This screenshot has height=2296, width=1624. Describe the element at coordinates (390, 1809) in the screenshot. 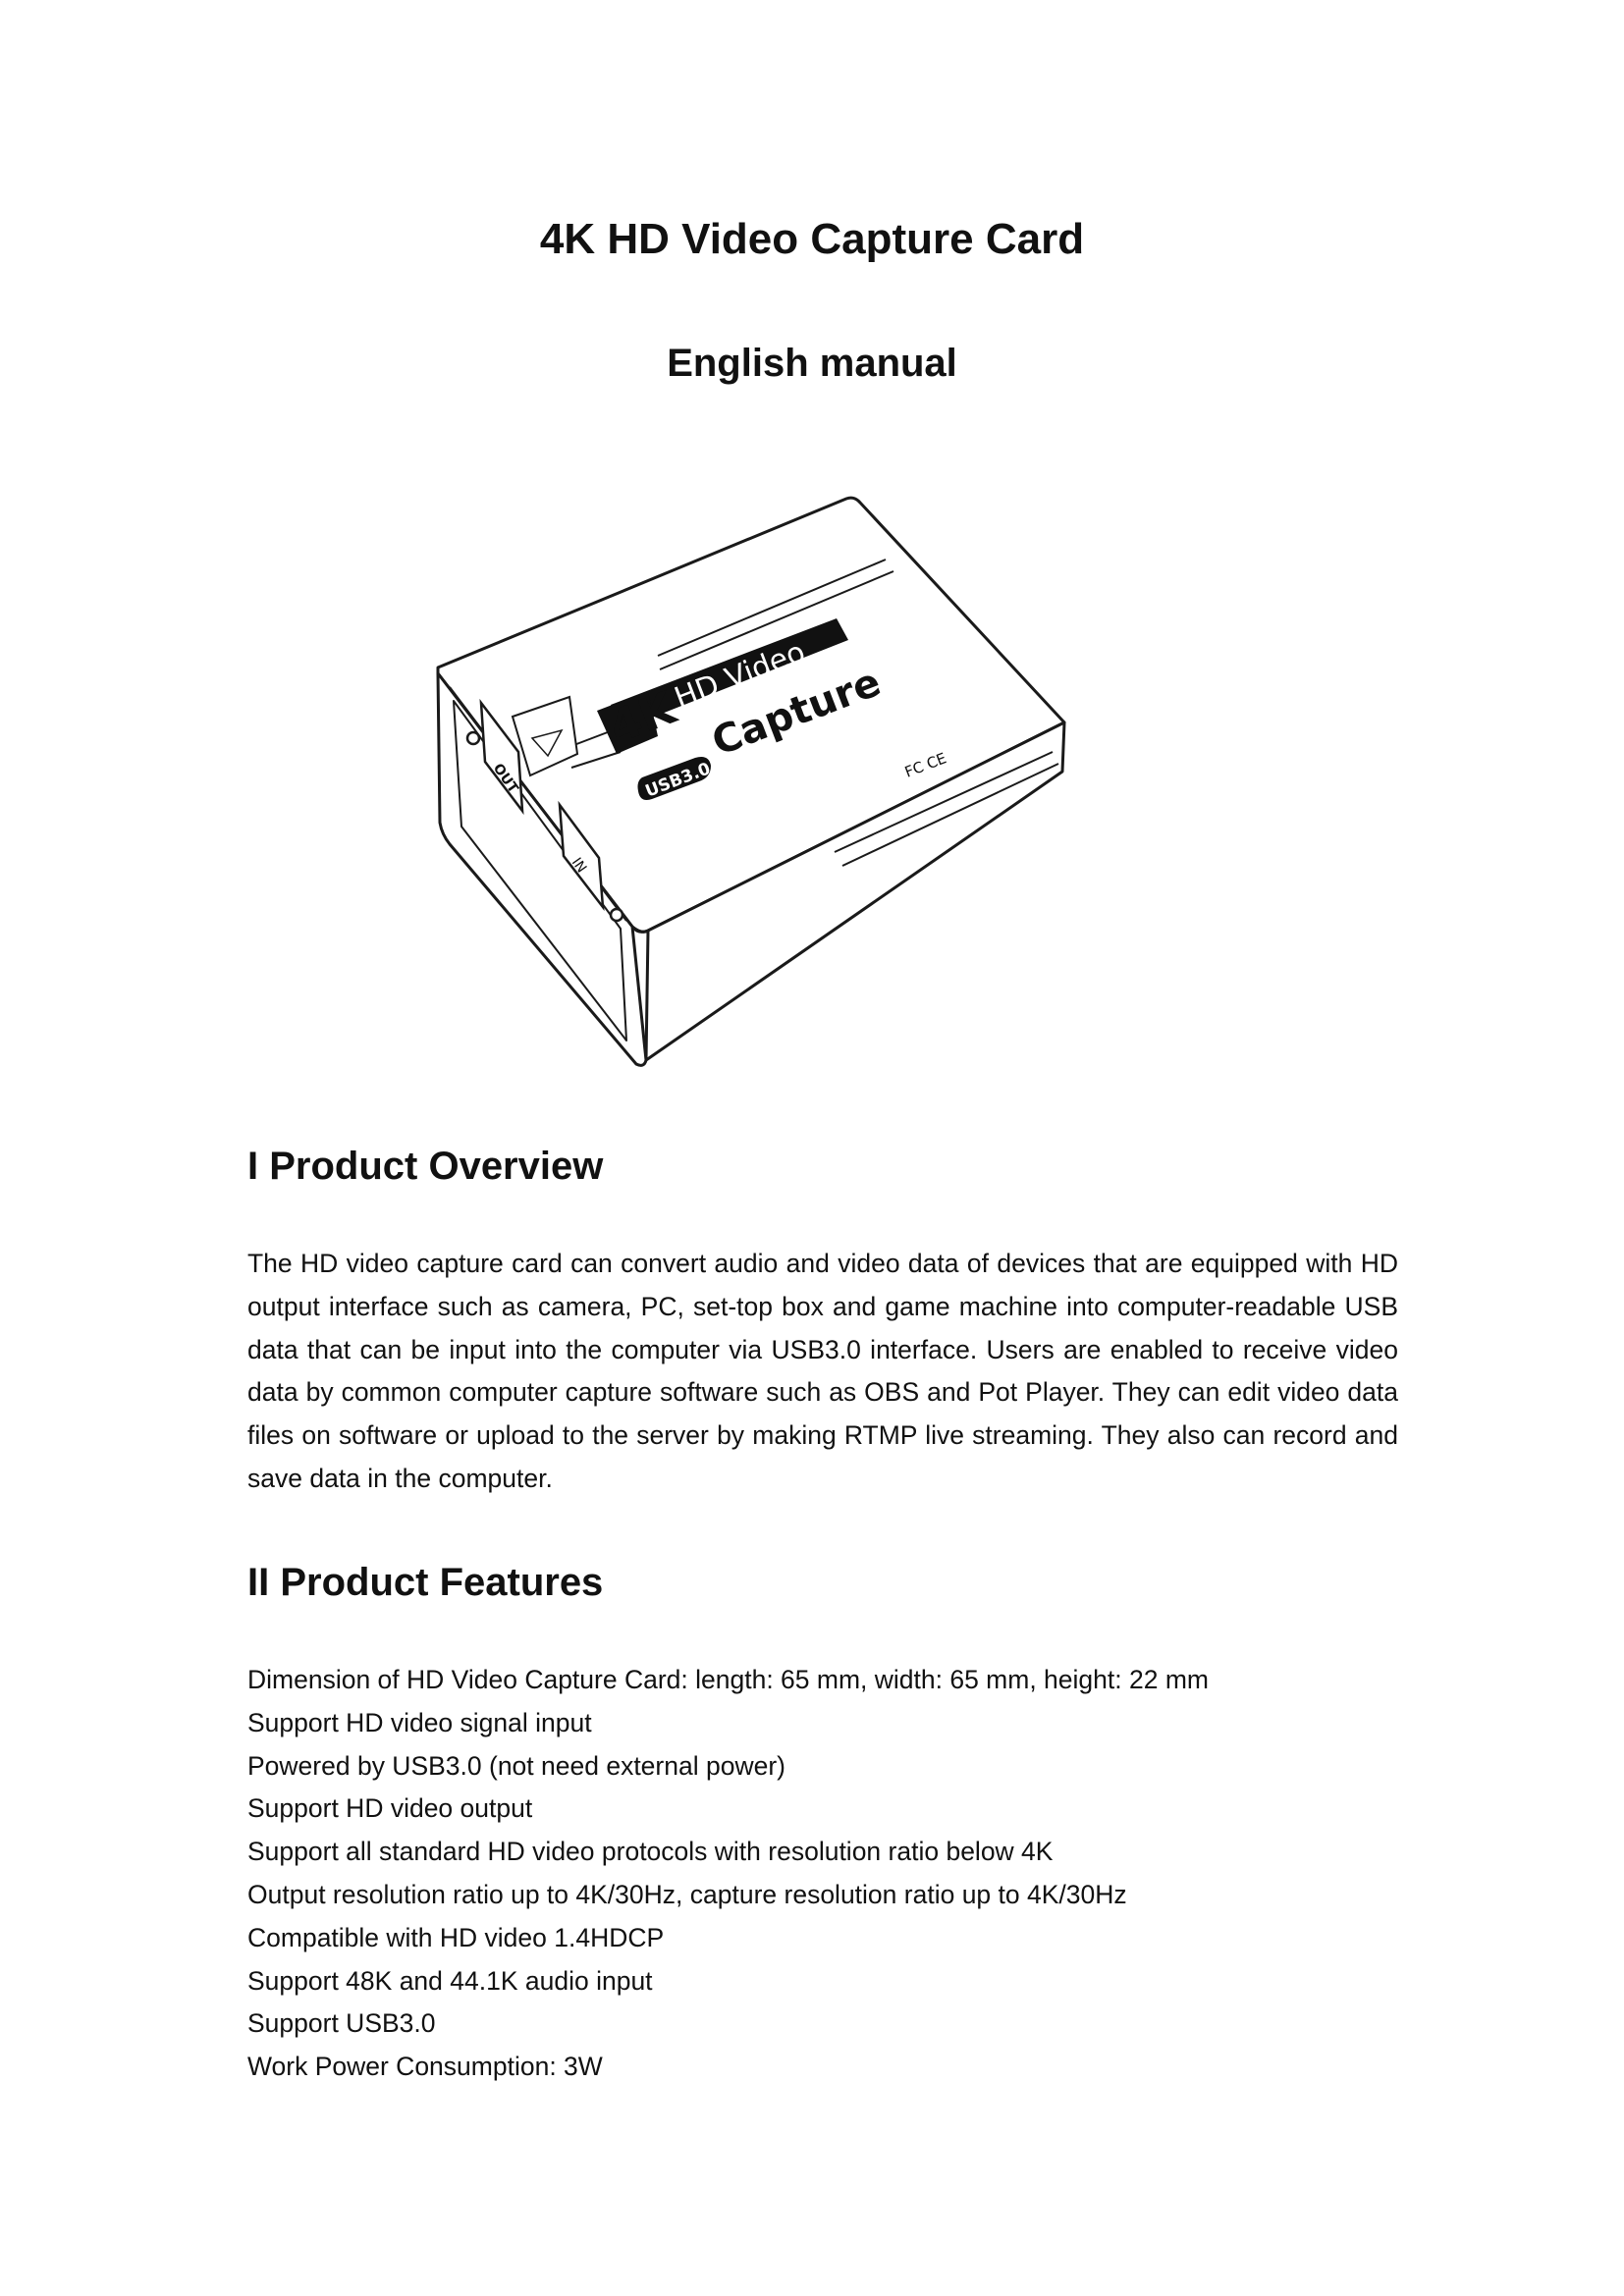

I see `list-item: Support HD video output` at that location.